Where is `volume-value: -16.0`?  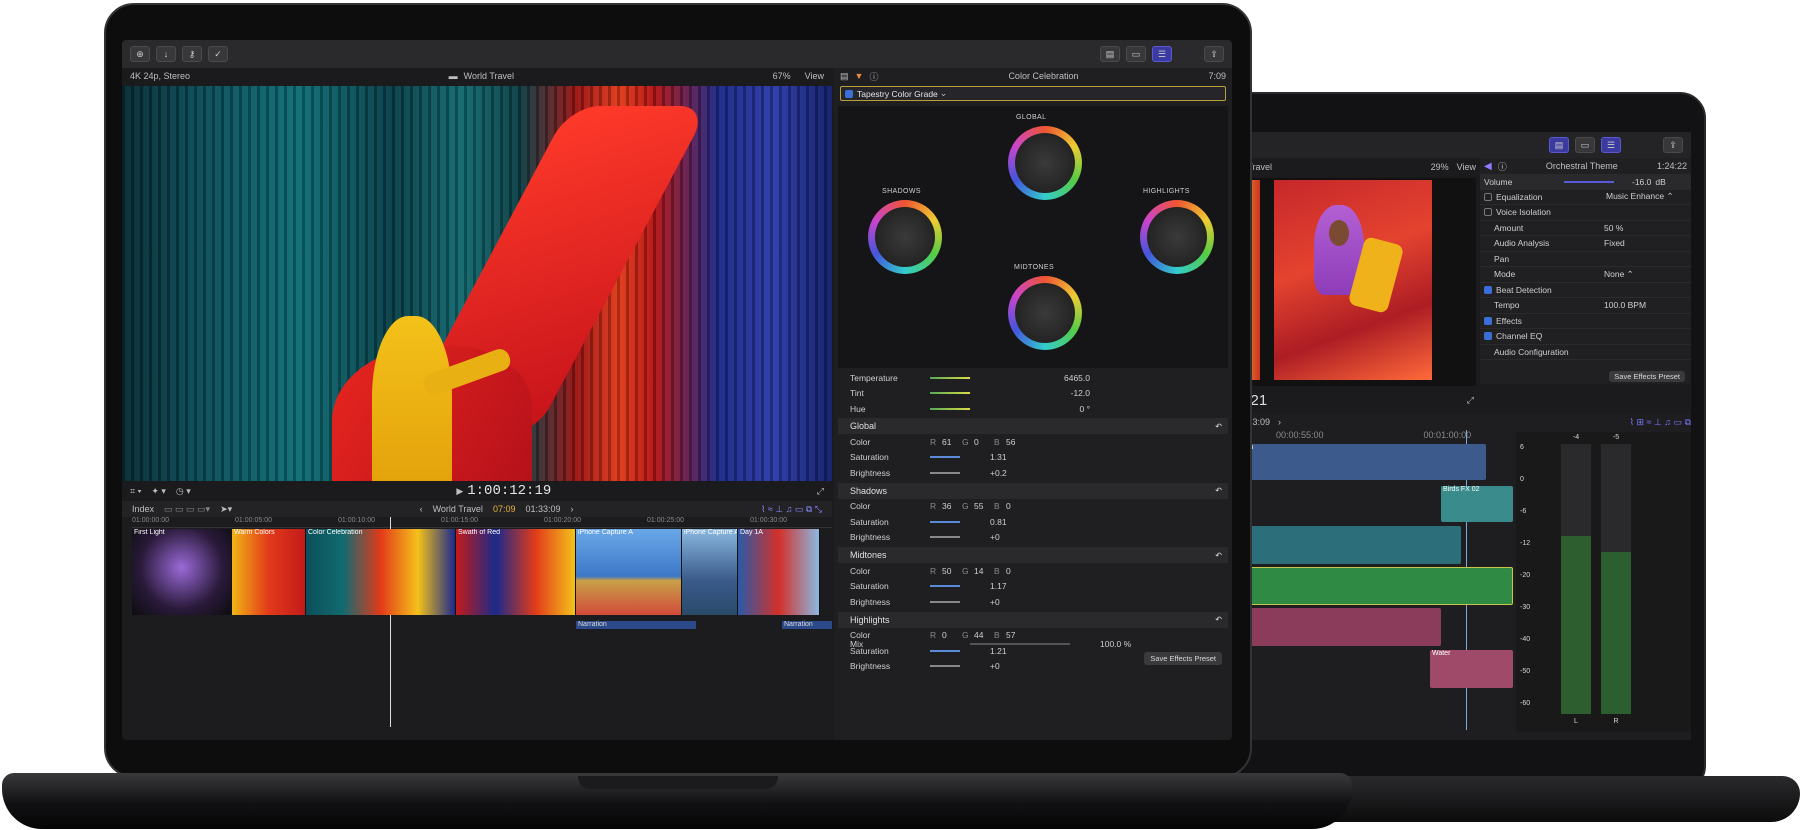 volume-value: -16.0 is located at coordinates (1641, 182).